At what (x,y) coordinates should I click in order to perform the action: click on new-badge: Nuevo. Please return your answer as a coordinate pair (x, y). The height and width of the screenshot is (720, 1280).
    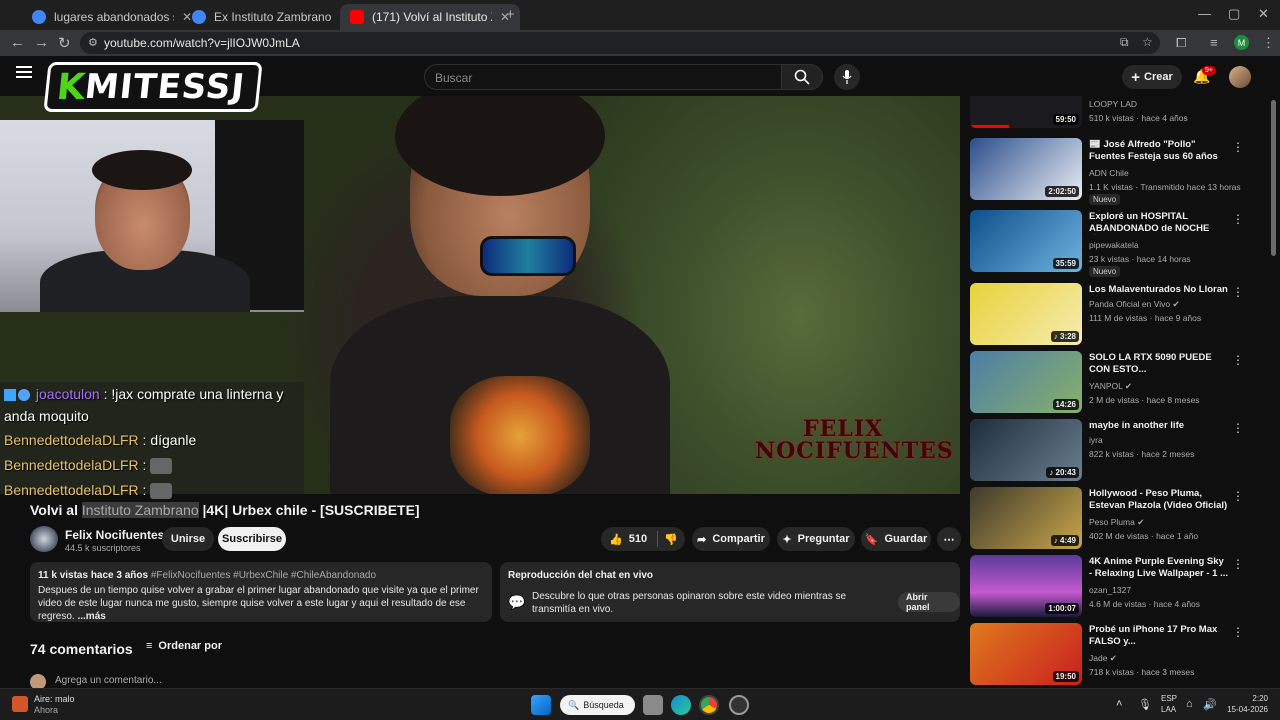
    Looking at the image, I should click on (1105, 271).